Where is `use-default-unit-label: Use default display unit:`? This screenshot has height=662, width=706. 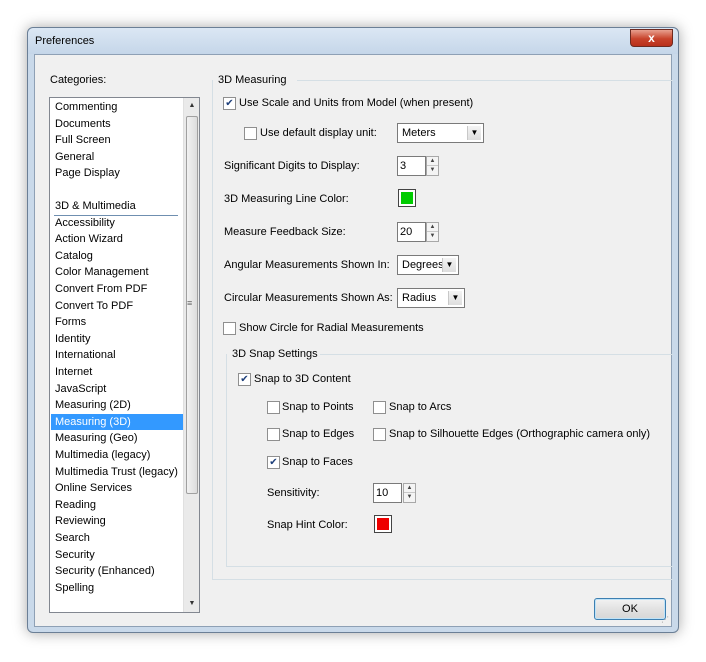
use-default-unit-label: Use default display unit: is located at coordinates (318, 133).